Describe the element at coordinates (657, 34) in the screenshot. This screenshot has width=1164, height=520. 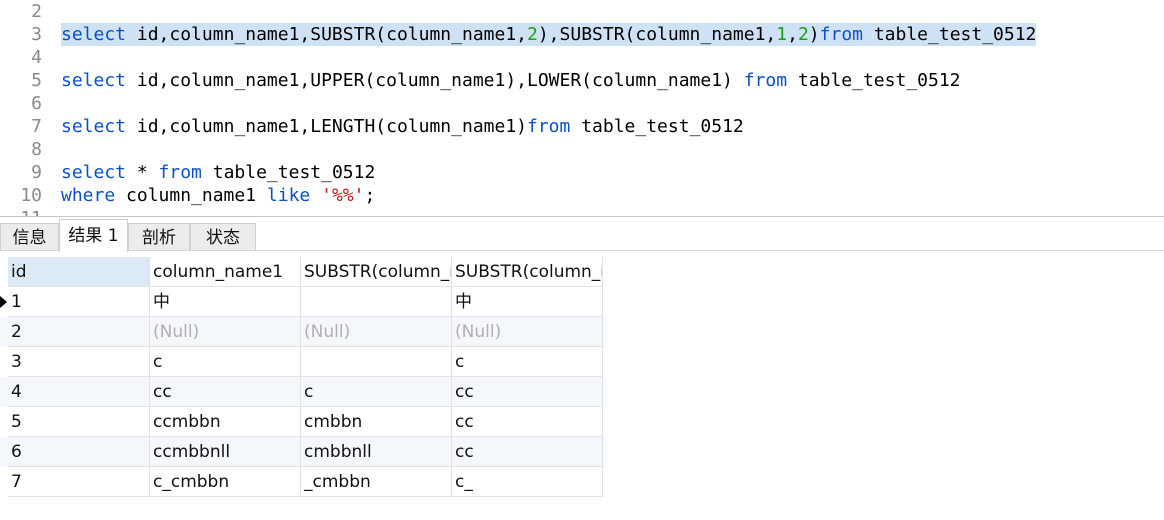
I see `code-token: ),SUBSTR(column_name1,` at that location.